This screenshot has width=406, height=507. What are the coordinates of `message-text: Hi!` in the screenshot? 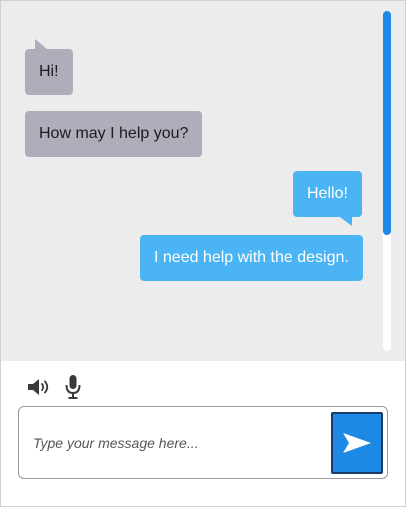 It's located at (49, 71).